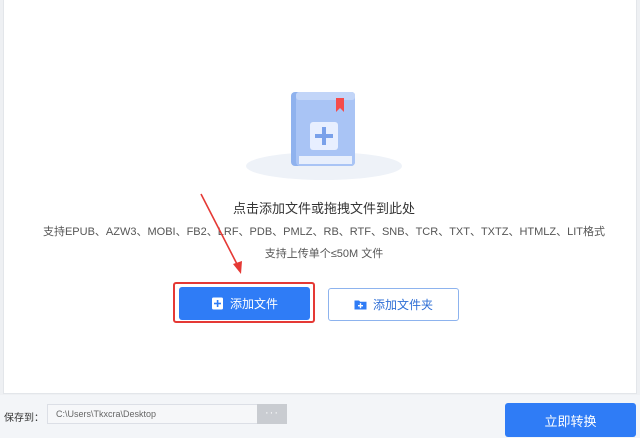 Image resolution: width=640 pixels, height=438 pixels. I want to click on annotation-arrow, so click(221, 233).